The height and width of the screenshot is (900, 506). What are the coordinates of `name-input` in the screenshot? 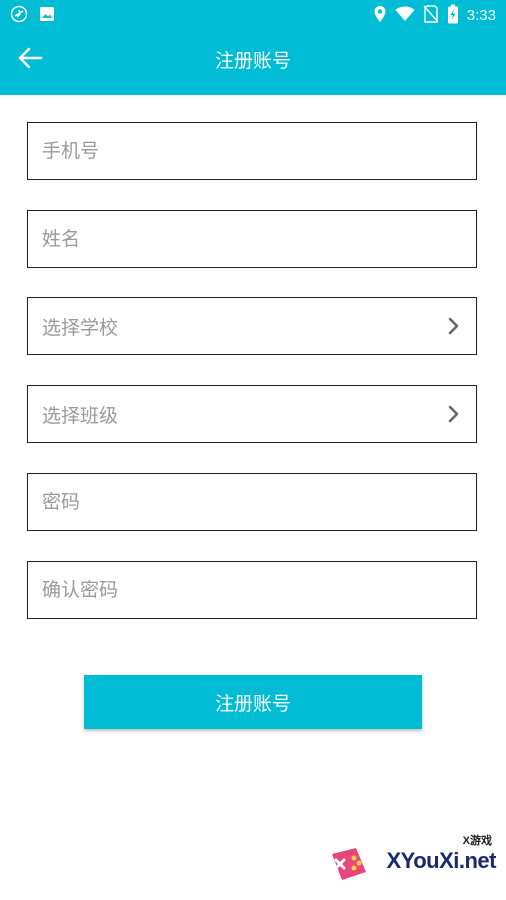 It's located at (252, 239).